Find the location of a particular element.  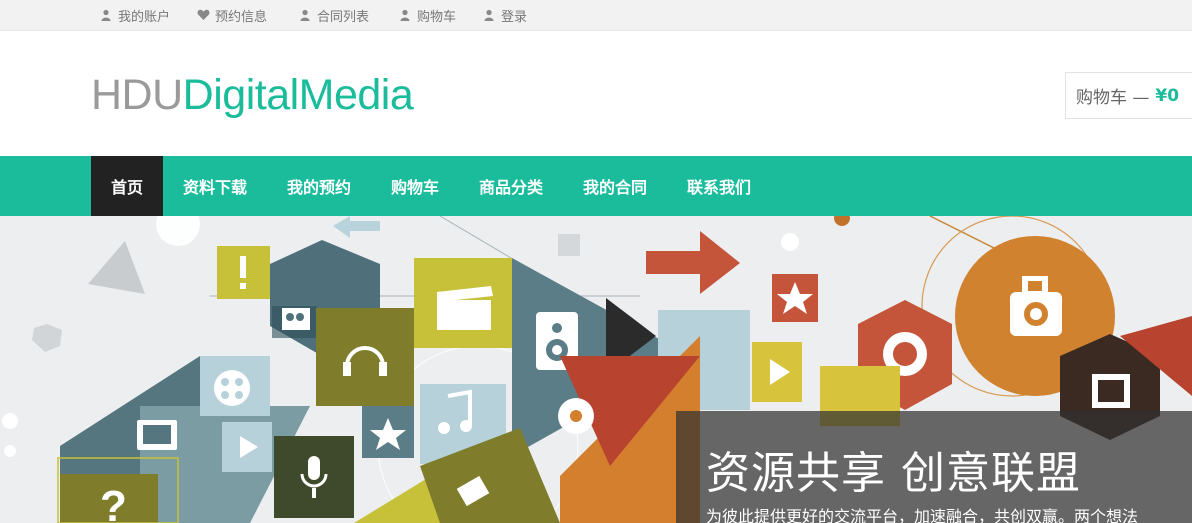

header-cart-button: 购物车 — ¥0 is located at coordinates (1128, 95).